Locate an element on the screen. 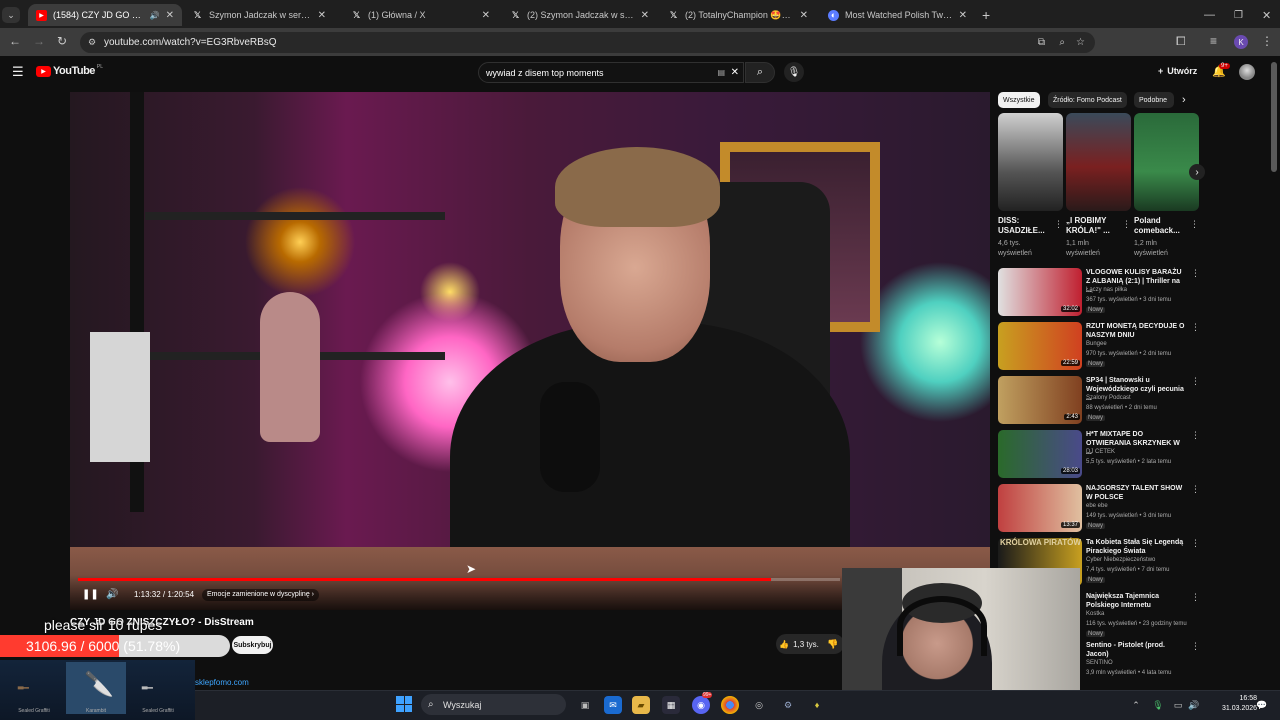 Image resolution: width=1280 pixels, height=720 pixels. volume-icon: 🔊 is located at coordinates (112, 594).